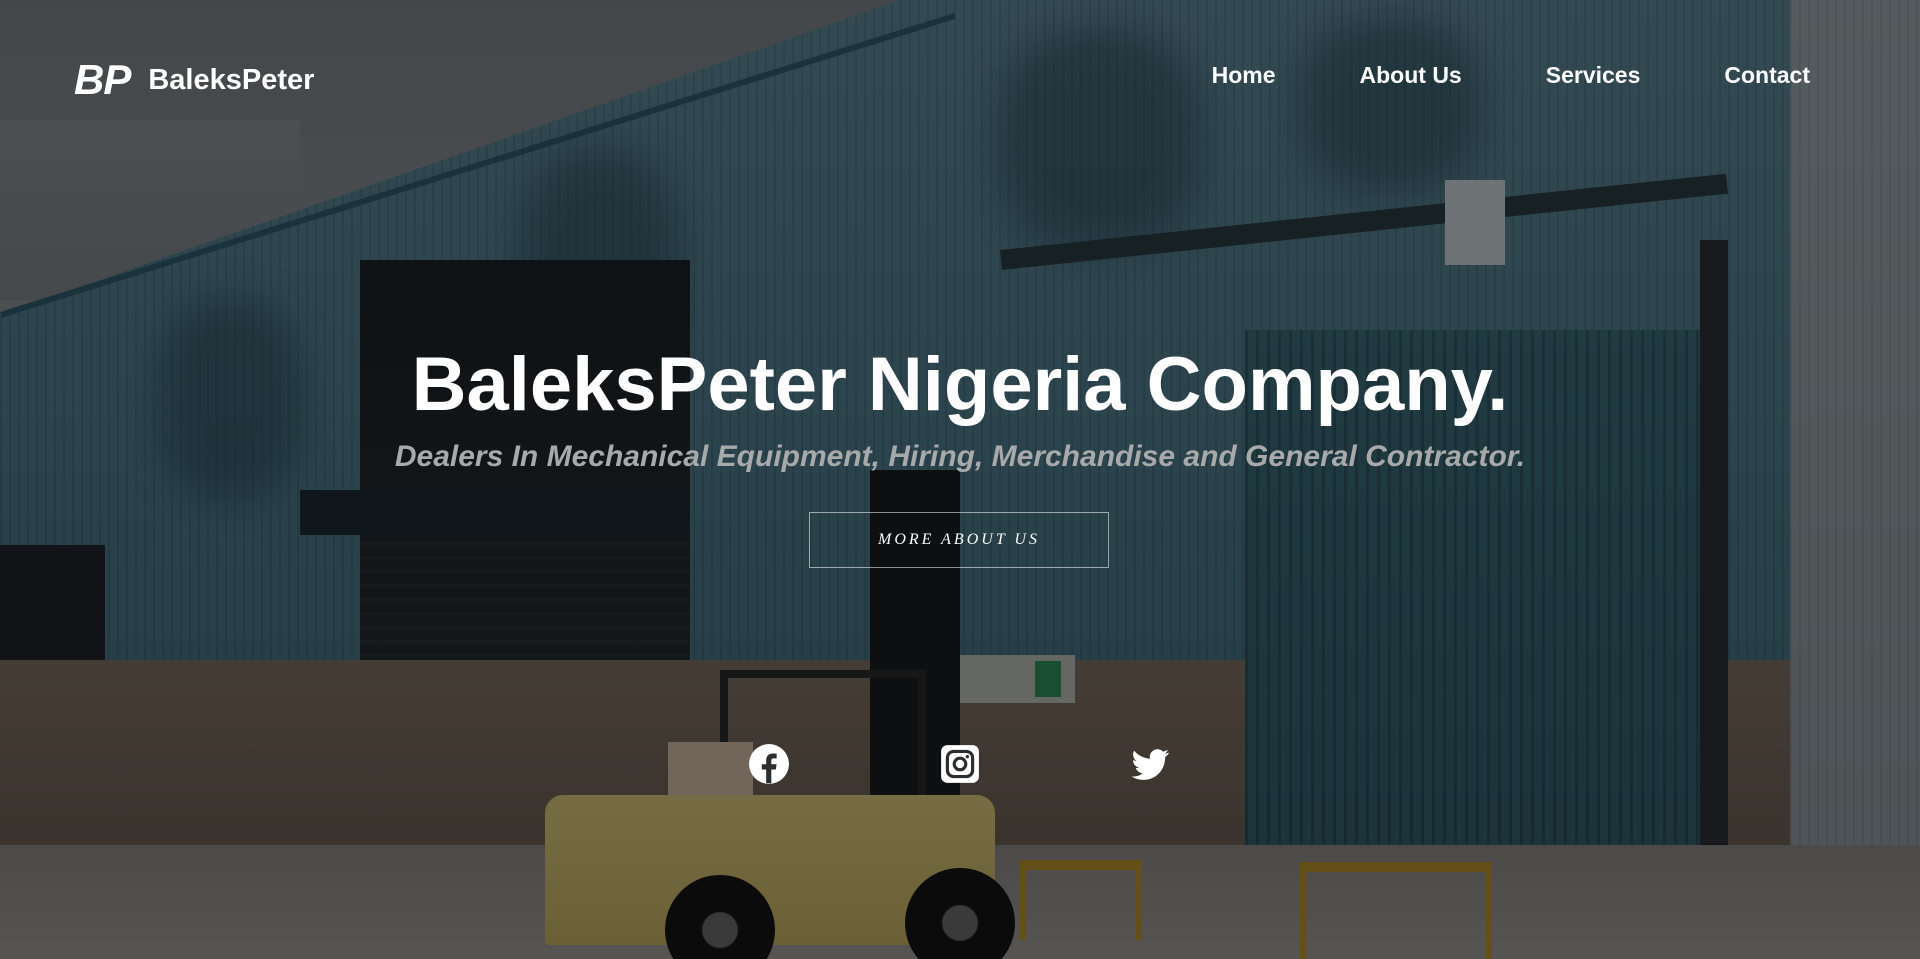  What do you see at coordinates (1511, 75) in the screenshot?
I see `nav-menu: Home About Us Services Contact` at bounding box center [1511, 75].